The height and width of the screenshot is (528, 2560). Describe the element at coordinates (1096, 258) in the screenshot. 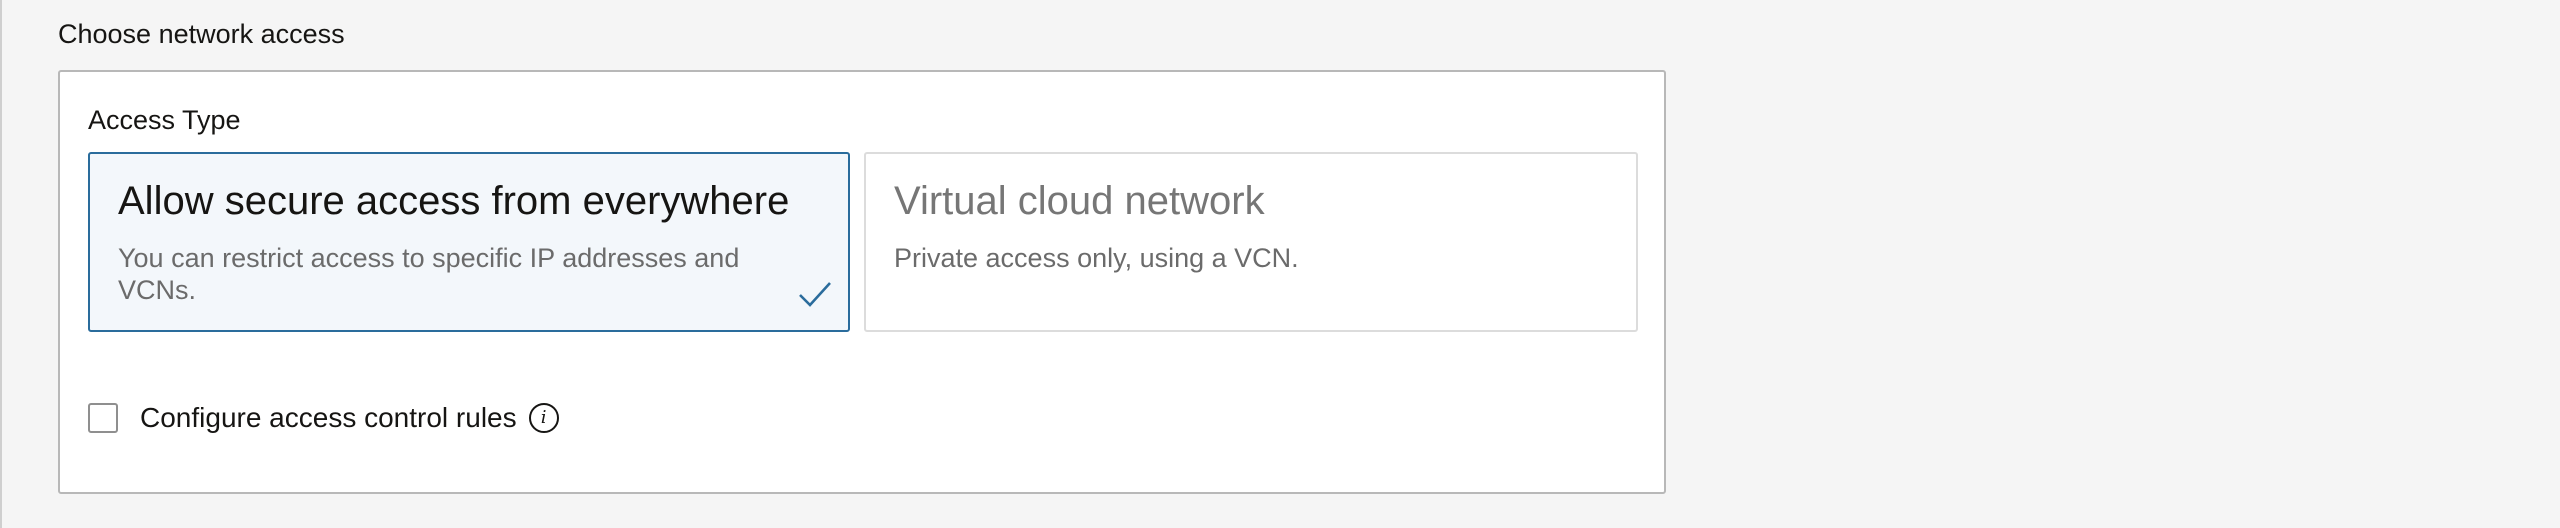

I see `option-description: Private access only, using a VCN.` at that location.